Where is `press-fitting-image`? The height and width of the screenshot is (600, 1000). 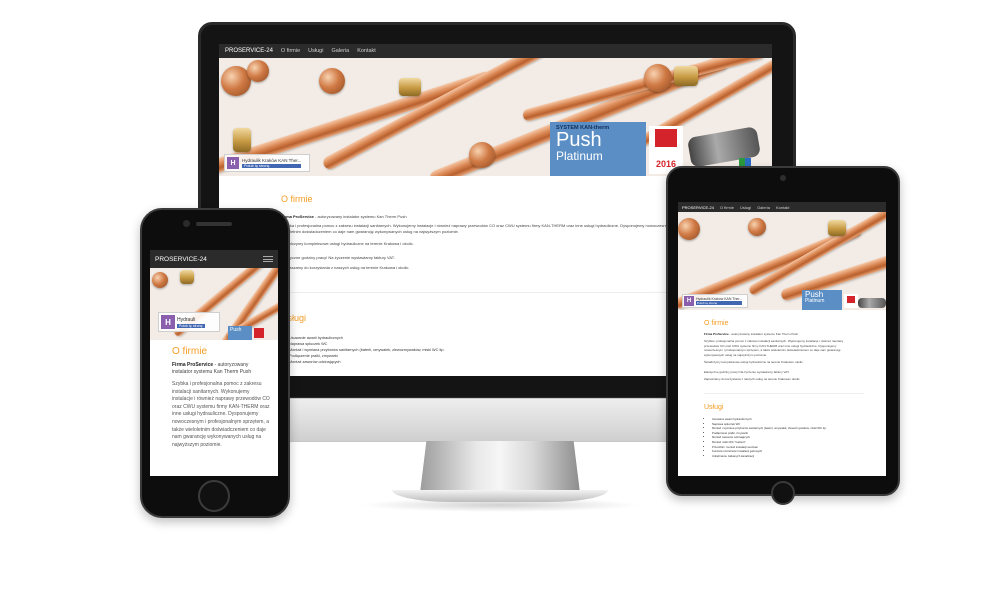
press-fitting-image is located at coordinates (872, 303).